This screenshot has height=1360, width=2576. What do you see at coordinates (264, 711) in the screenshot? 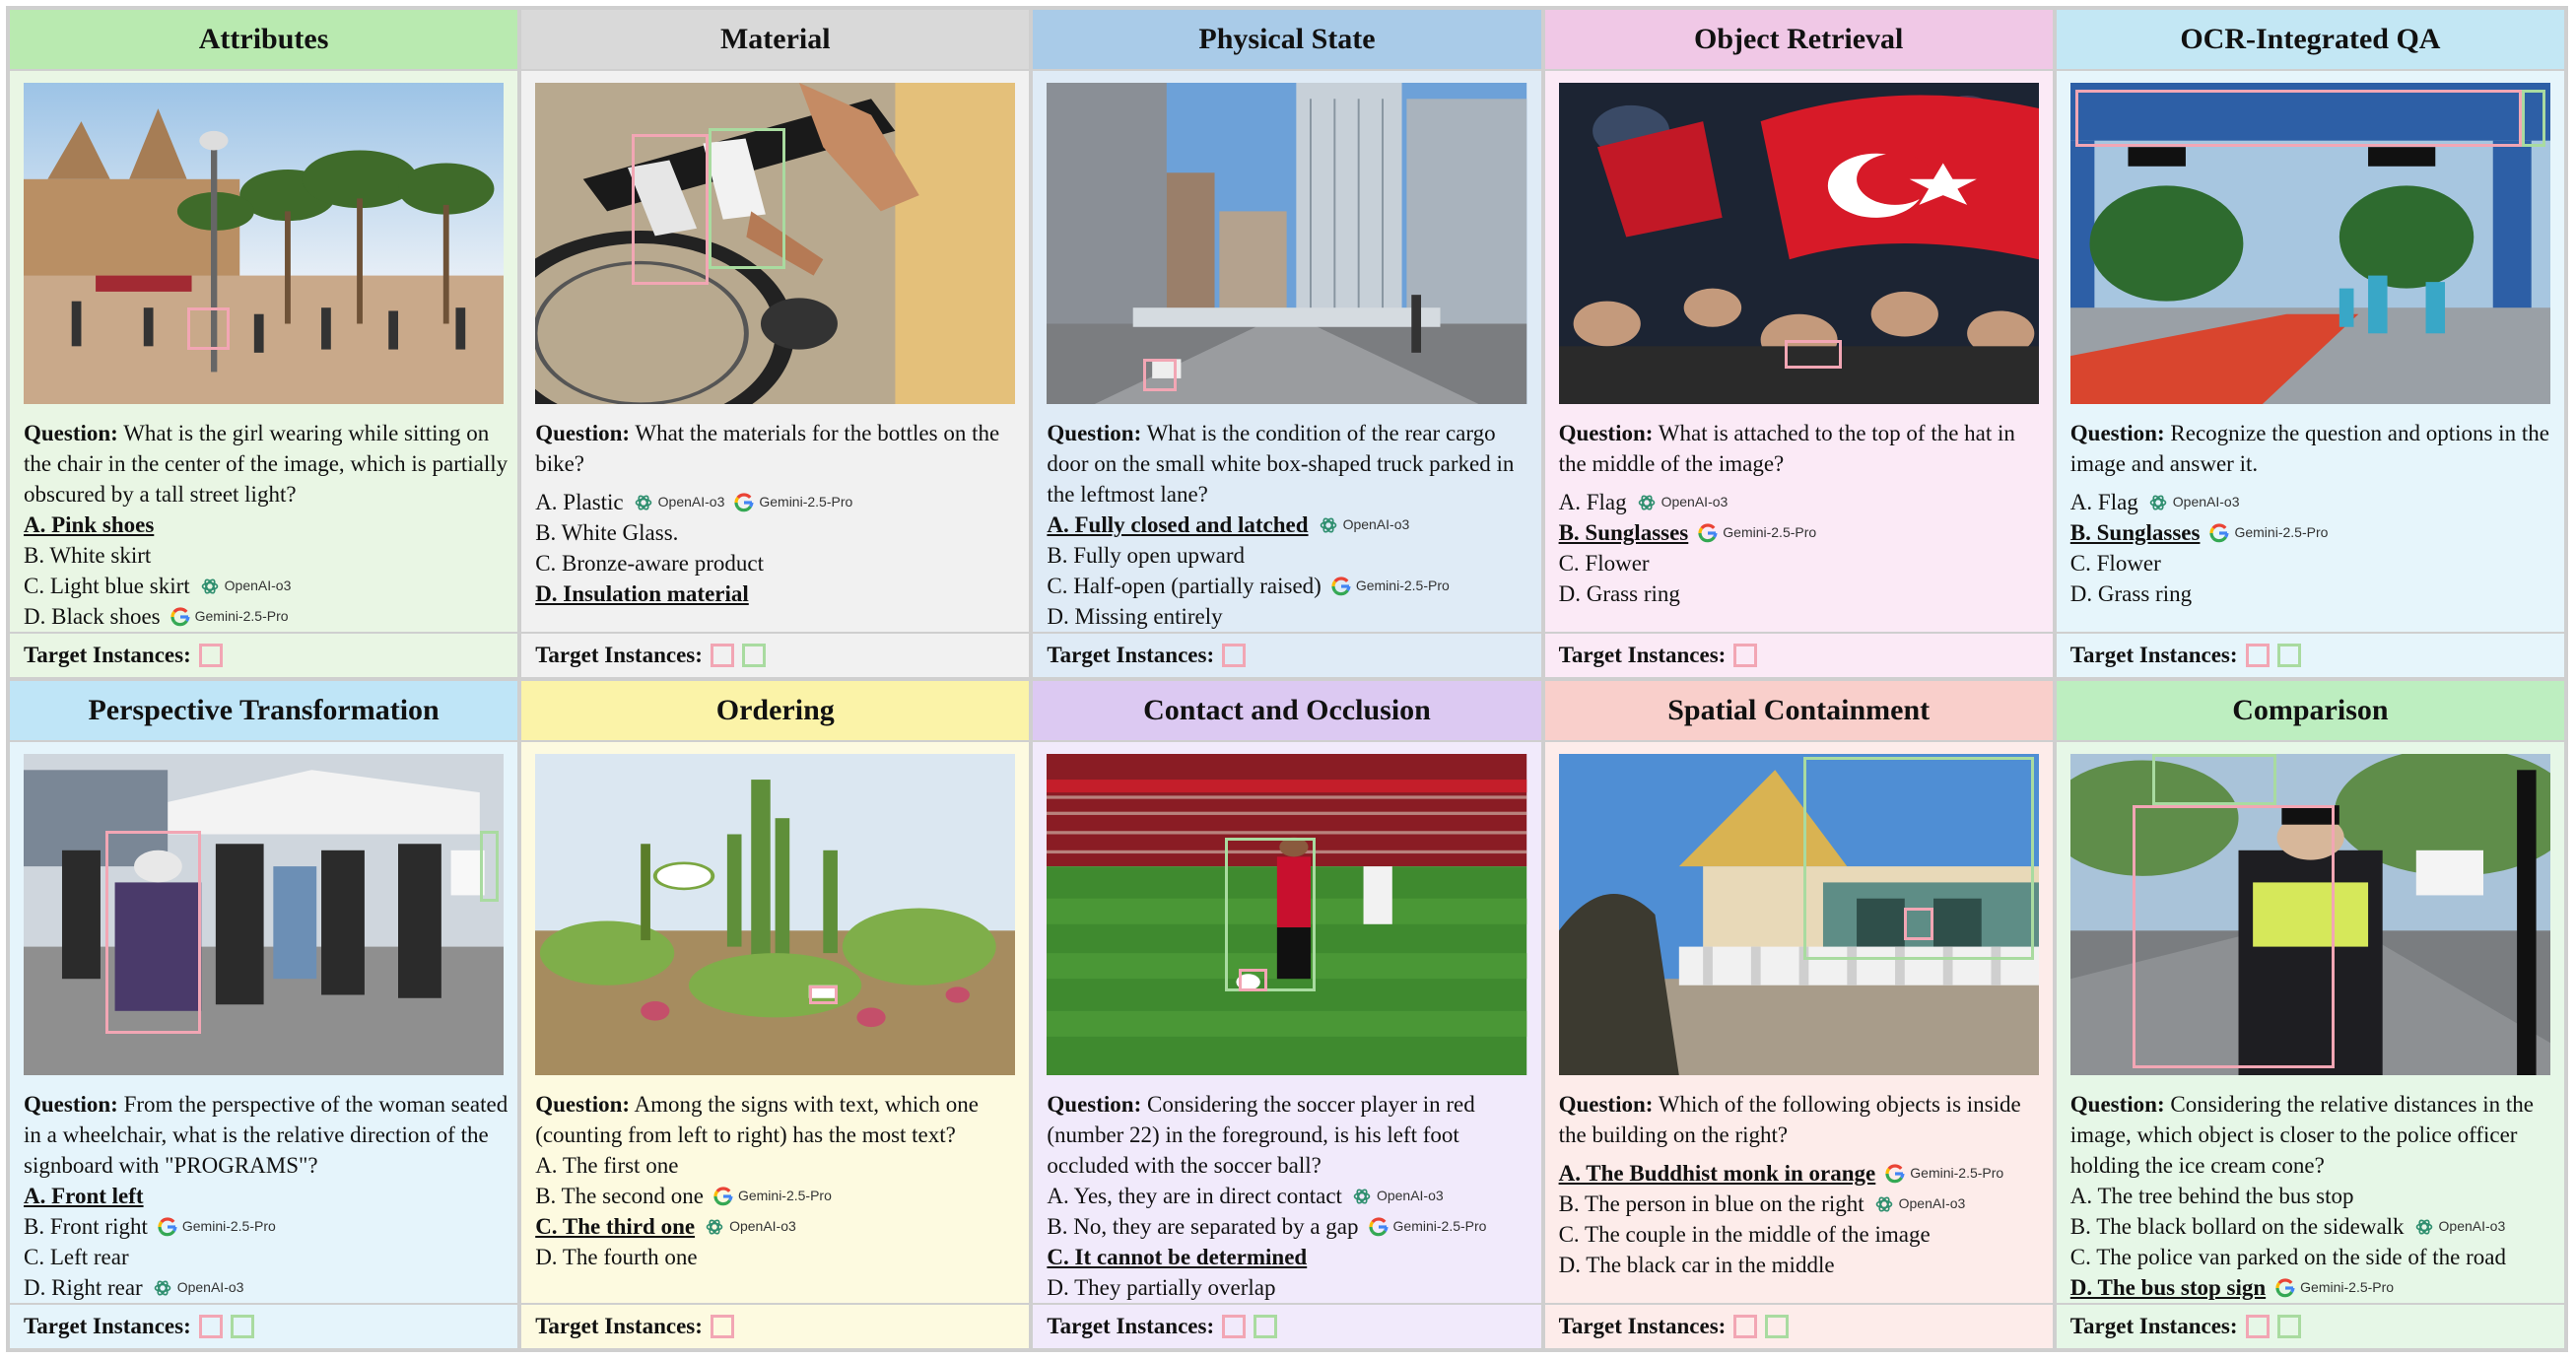
I see `panel-title: Perspective Transformation` at bounding box center [264, 711].